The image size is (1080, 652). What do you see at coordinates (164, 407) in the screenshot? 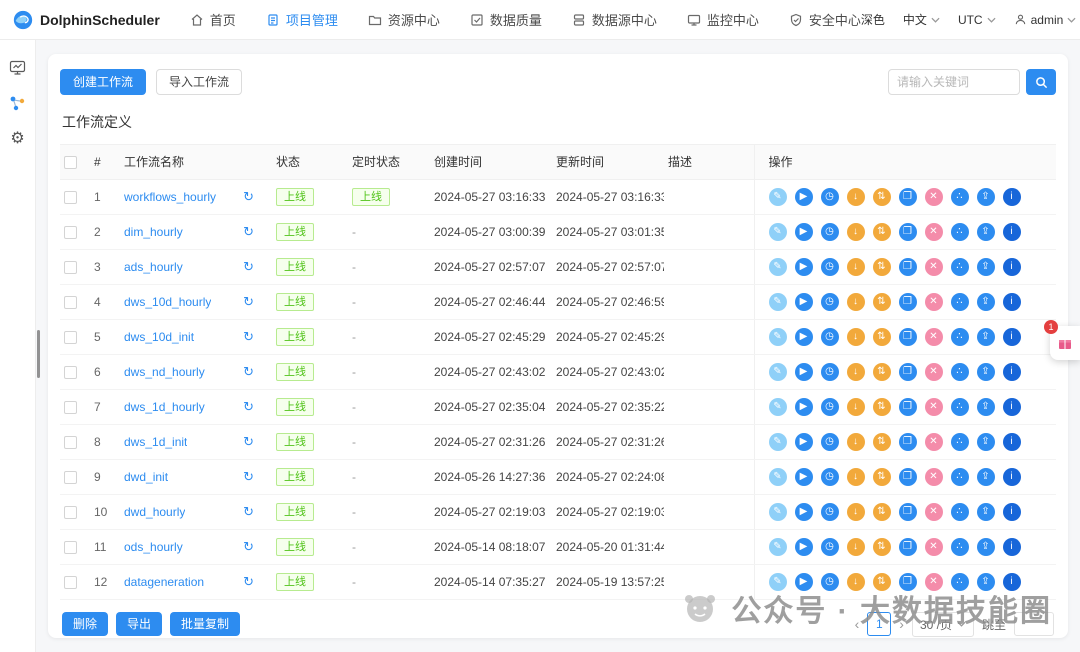
I see `workflow-name-link: dws_1d_hourly` at bounding box center [164, 407].